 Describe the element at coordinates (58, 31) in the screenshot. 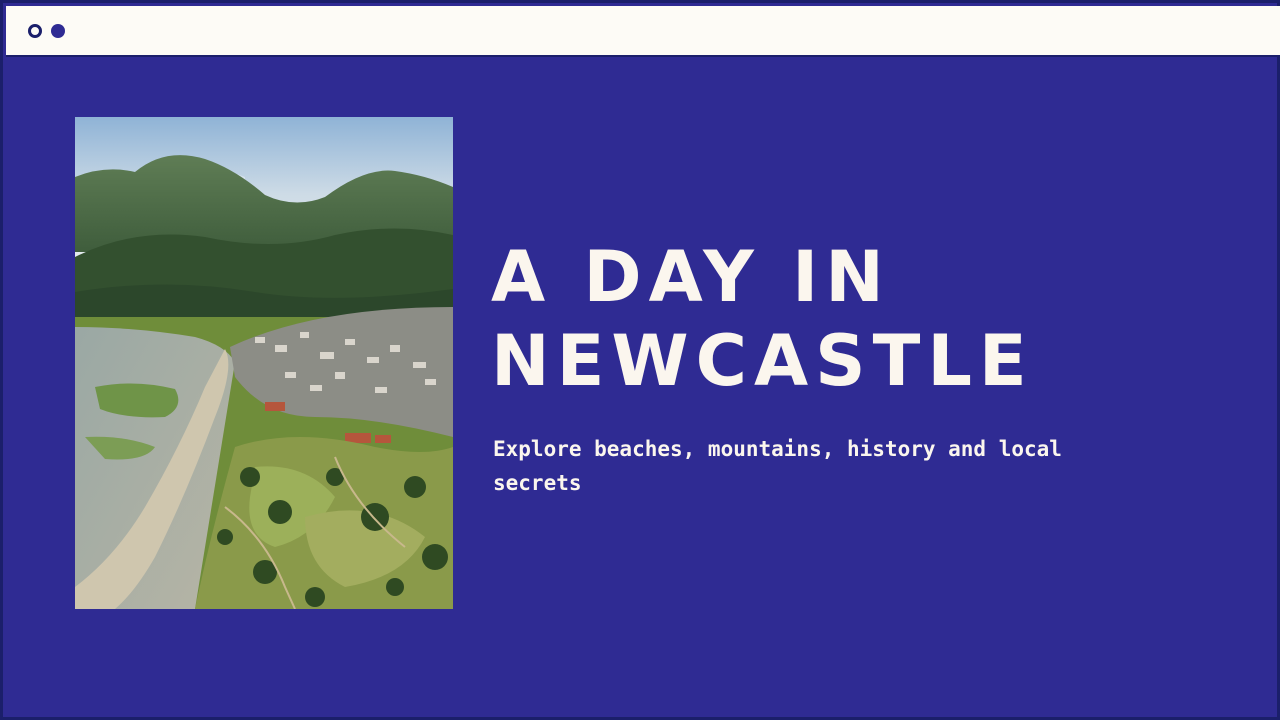

I see `filled-dot-icon` at that location.